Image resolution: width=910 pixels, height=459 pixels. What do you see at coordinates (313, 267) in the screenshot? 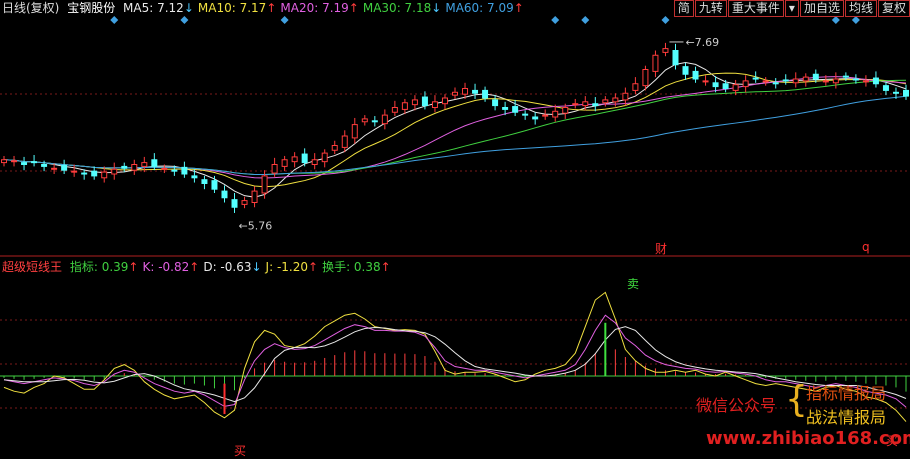
I see `indicator-item-arrow-3: ↑` at bounding box center [313, 267].